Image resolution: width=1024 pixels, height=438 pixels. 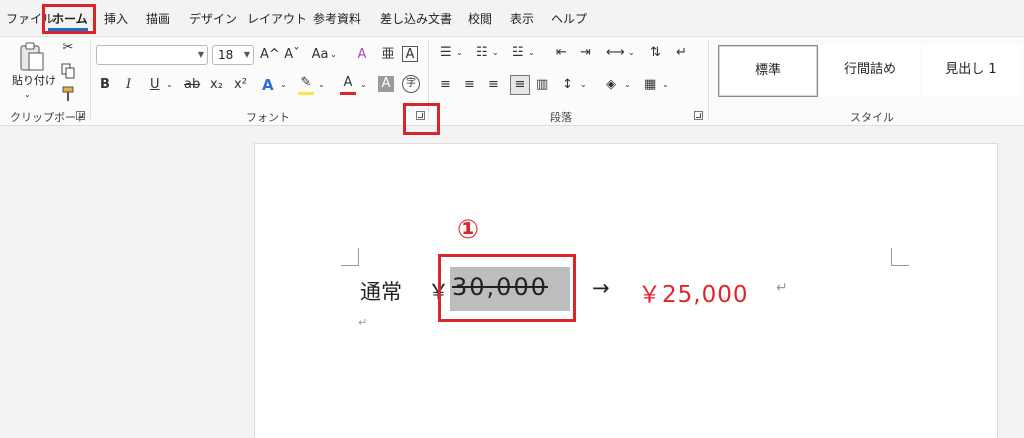 What do you see at coordinates (292, 55) in the screenshot?
I see `shrink-font-icon: Aˇ` at bounding box center [292, 55].